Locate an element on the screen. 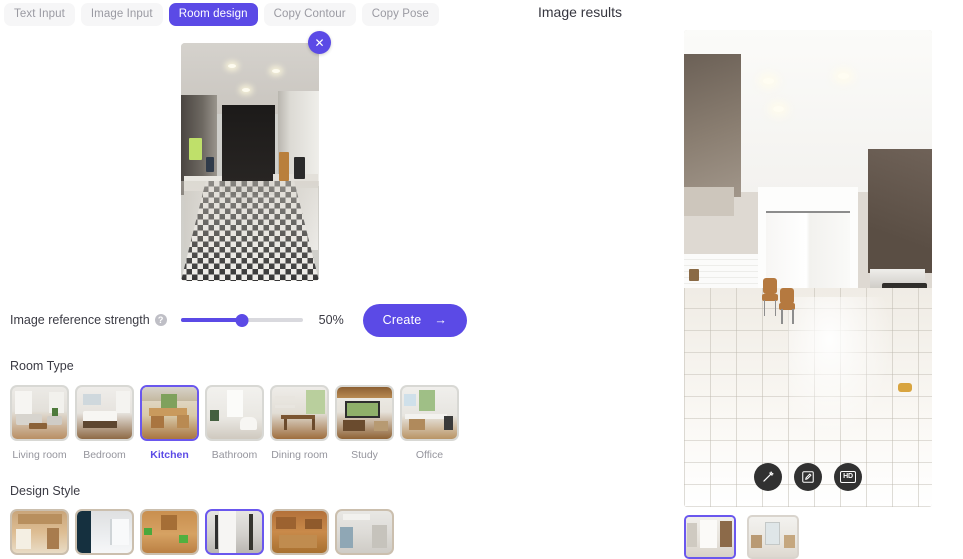  room-type-label: Bedroom is located at coordinates (104, 455).